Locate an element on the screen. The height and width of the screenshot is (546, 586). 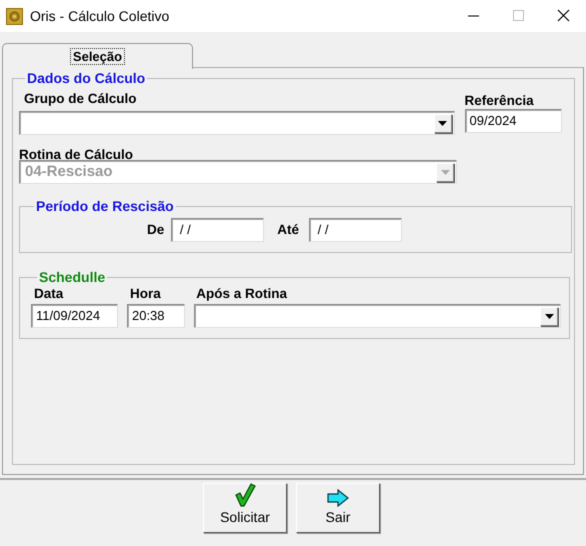
action-button: Sair is located at coordinates (338, 508).